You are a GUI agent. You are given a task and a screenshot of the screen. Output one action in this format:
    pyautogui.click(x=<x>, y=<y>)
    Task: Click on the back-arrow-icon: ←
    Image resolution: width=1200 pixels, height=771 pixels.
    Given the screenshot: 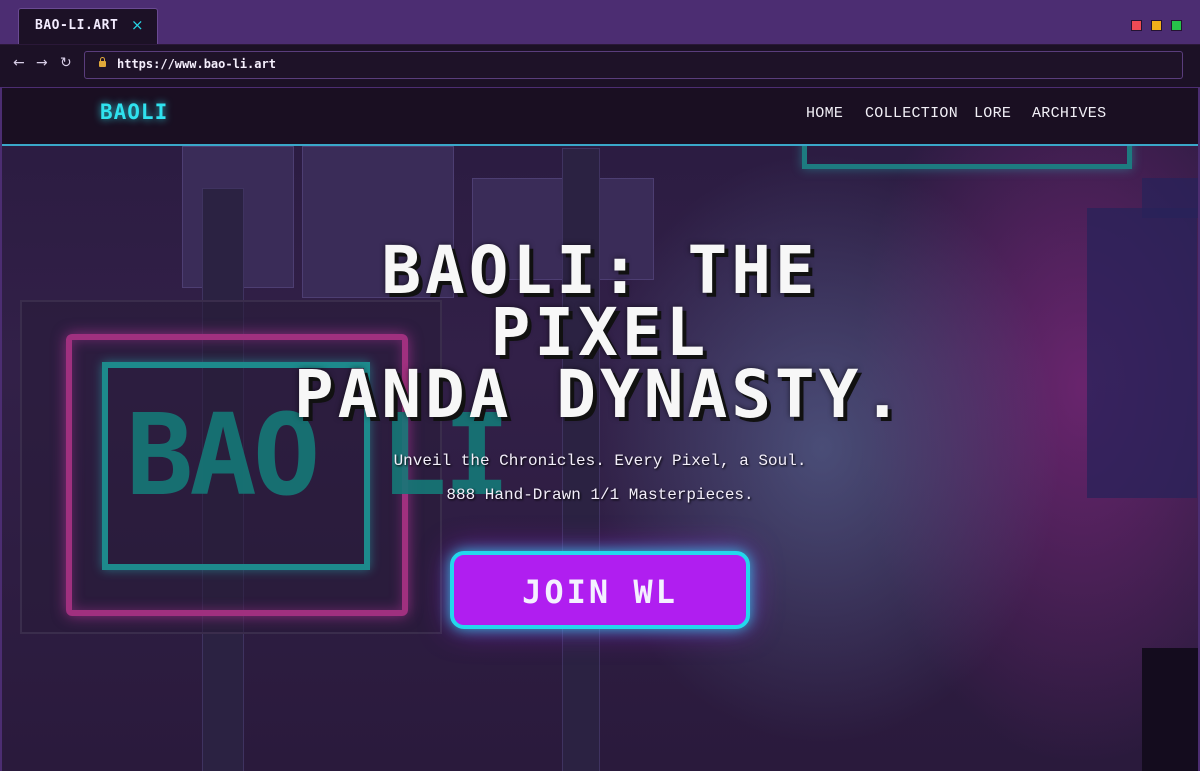 What is the action you would take?
    pyautogui.click(x=19, y=63)
    